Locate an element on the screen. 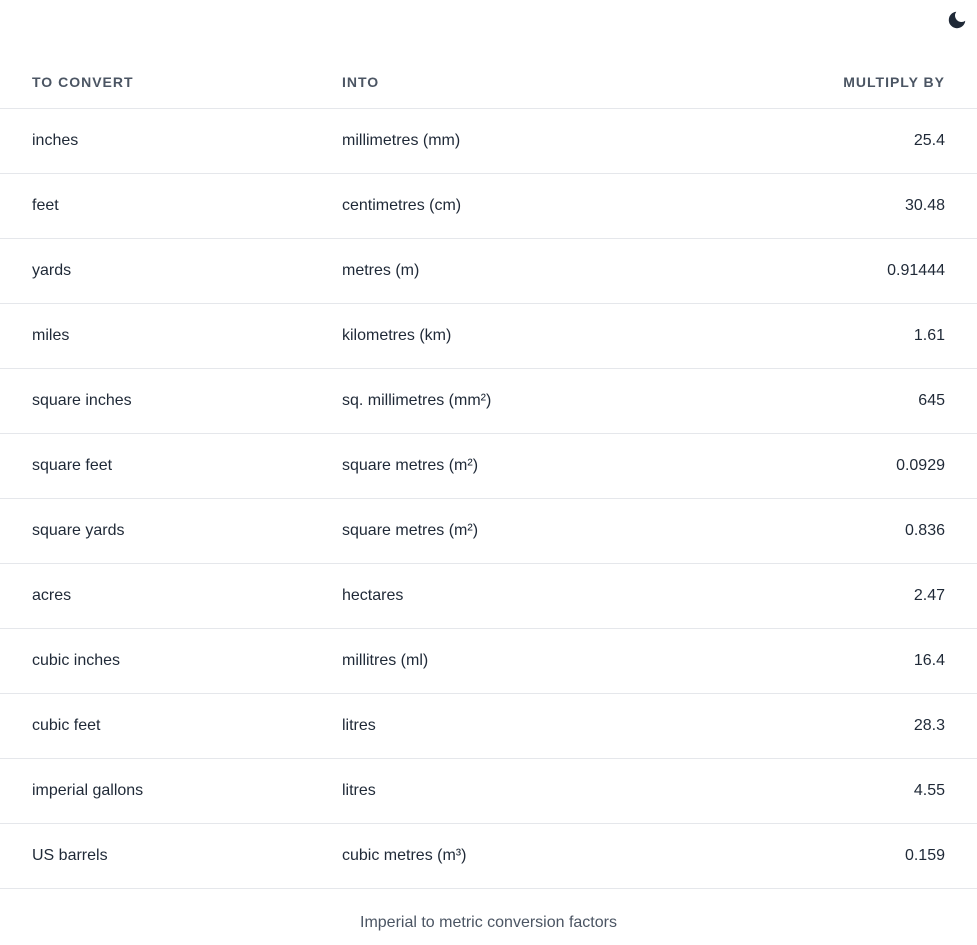 The height and width of the screenshot is (945, 977). header-multiply-by: MULTIPLY BY is located at coordinates (887, 82).